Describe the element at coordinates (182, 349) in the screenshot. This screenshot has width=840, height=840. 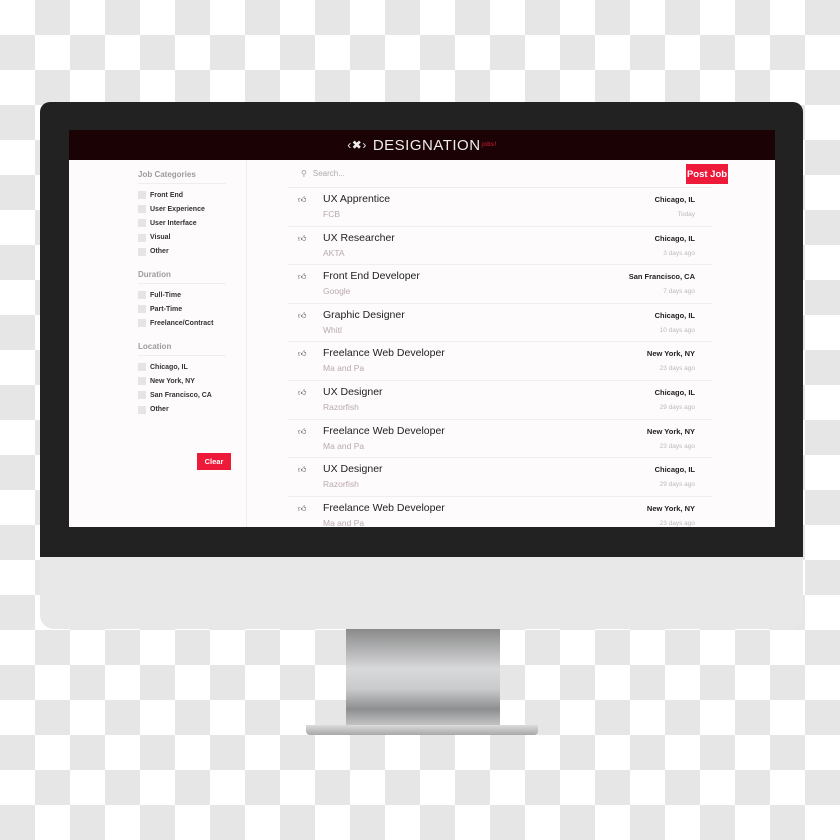
I see `filter-group-title: Location` at that location.